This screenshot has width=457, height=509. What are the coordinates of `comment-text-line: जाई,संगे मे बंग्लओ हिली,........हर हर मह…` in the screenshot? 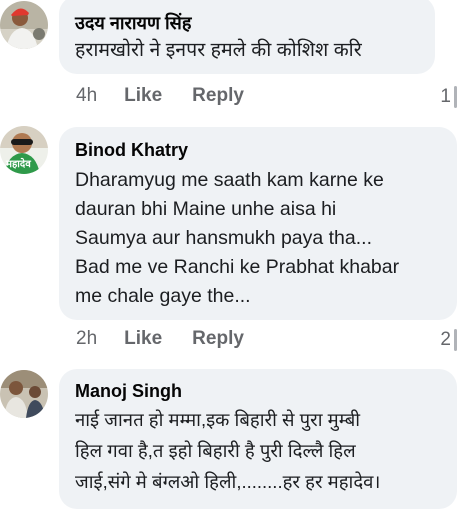 It's located at (228, 481).